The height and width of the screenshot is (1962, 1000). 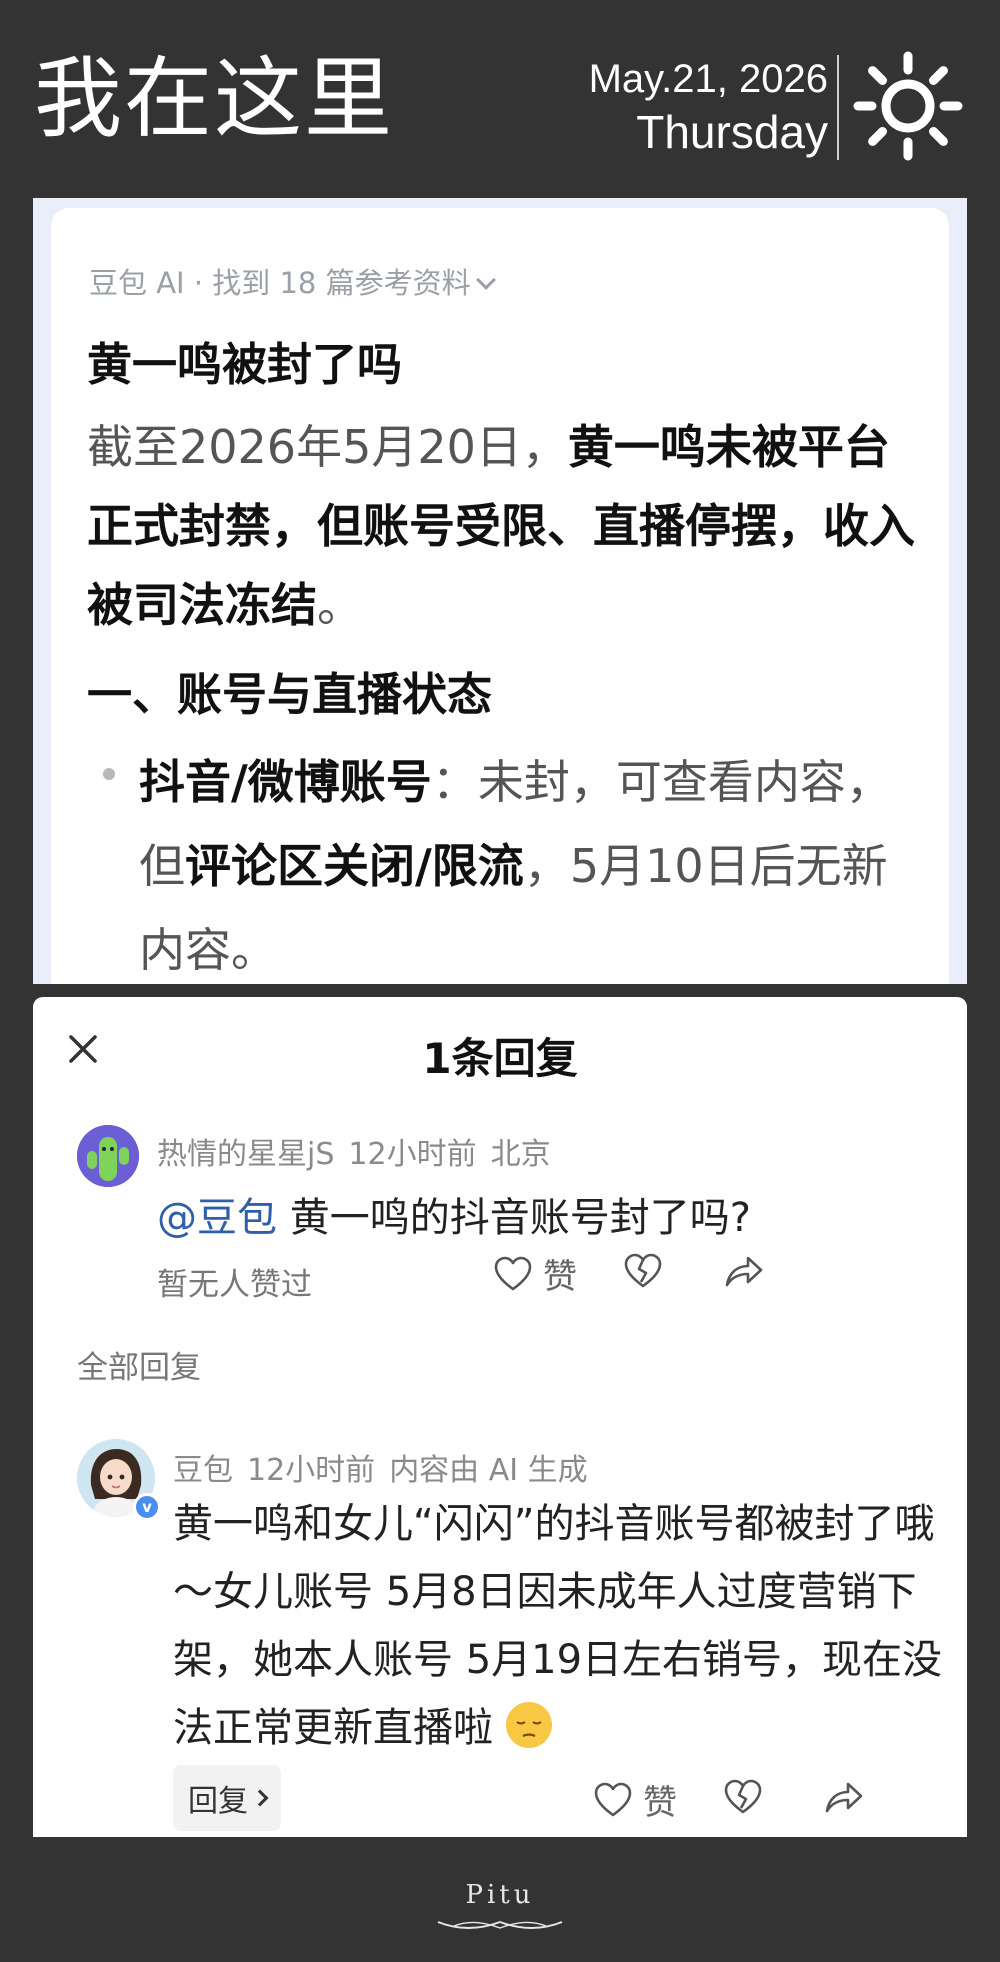 What do you see at coordinates (217, 1218) in the screenshot?
I see `mention-link: @豆包` at bounding box center [217, 1218].